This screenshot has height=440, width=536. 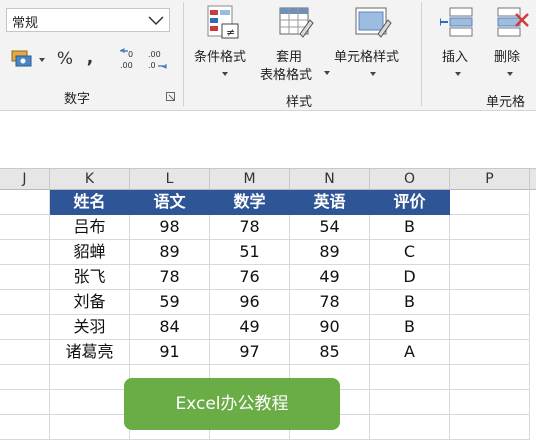 I want to click on column-header-n: N, so click(x=330, y=179).